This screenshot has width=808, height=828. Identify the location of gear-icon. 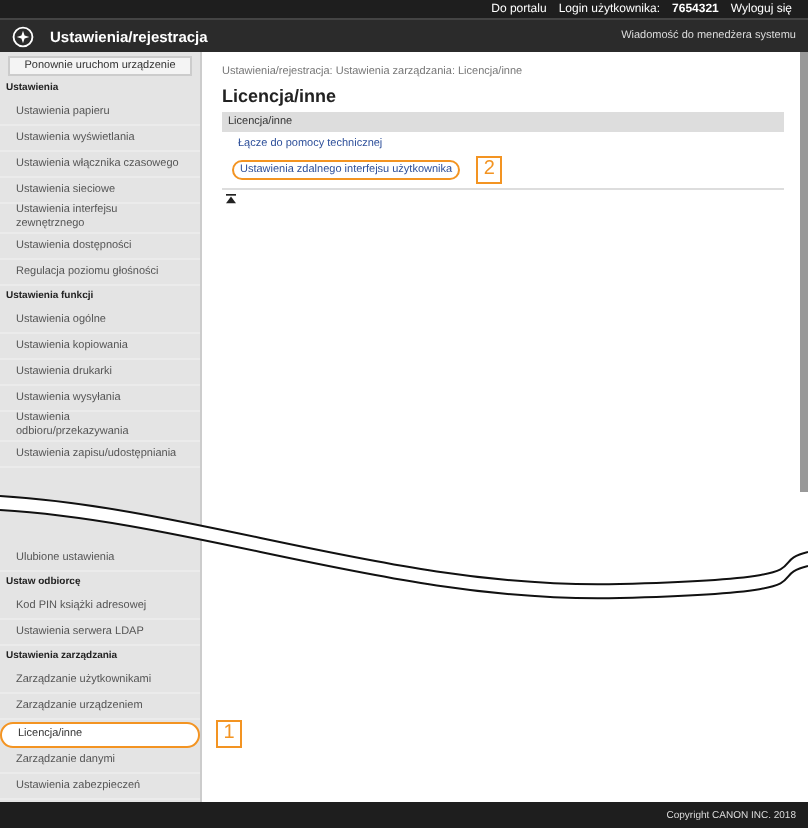
(23, 36).